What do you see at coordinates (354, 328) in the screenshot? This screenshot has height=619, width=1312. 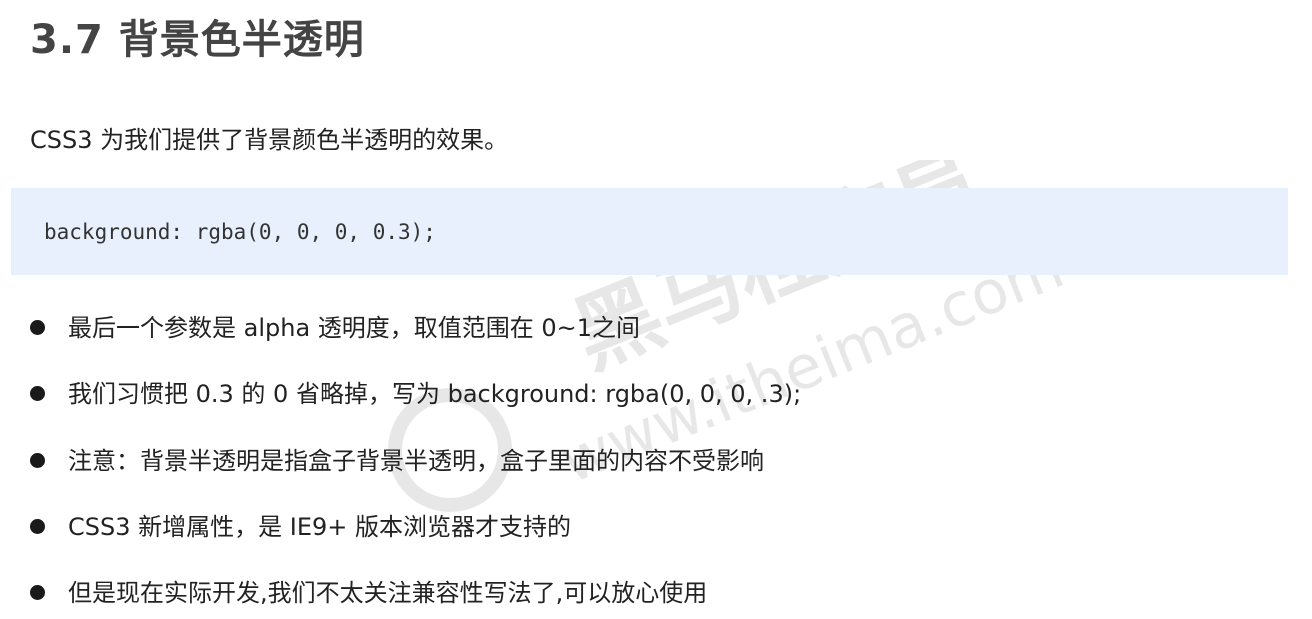 I see `list-item-text: 最后一个参数是 alpha 透明度，取值范围在 0~1之间` at bounding box center [354, 328].